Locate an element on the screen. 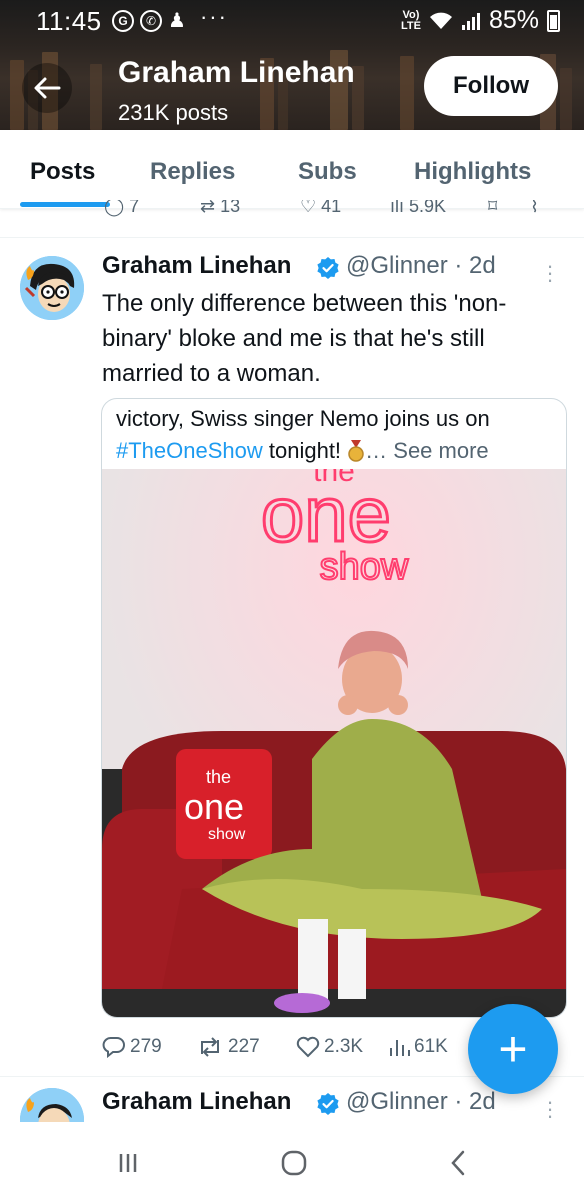  notification-figure-icon: ♟ is located at coordinates (177, 21).